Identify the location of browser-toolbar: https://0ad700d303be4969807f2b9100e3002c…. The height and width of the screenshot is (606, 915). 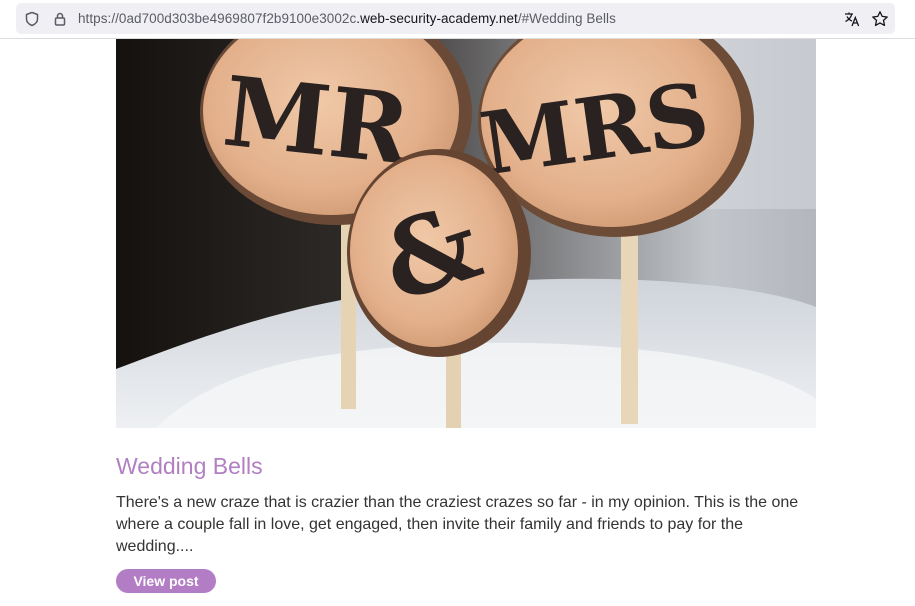
(457, 19).